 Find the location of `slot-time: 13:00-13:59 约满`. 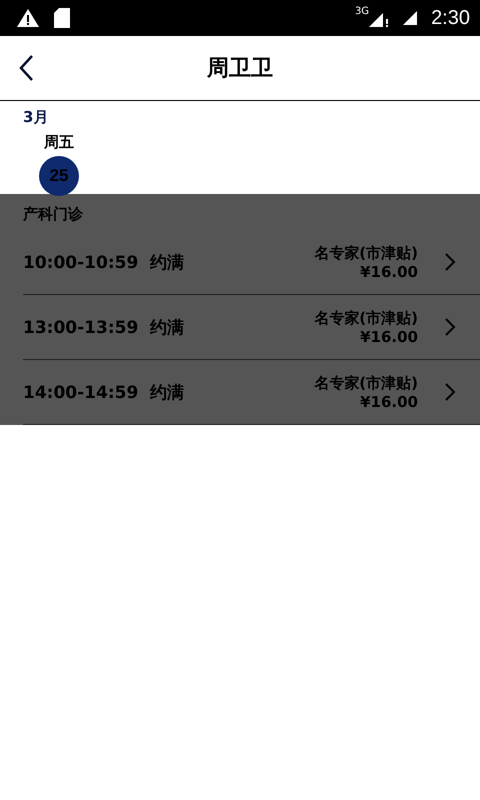

slot-time: 13:00-13:59 约满 is located at coordinates (103, 327).